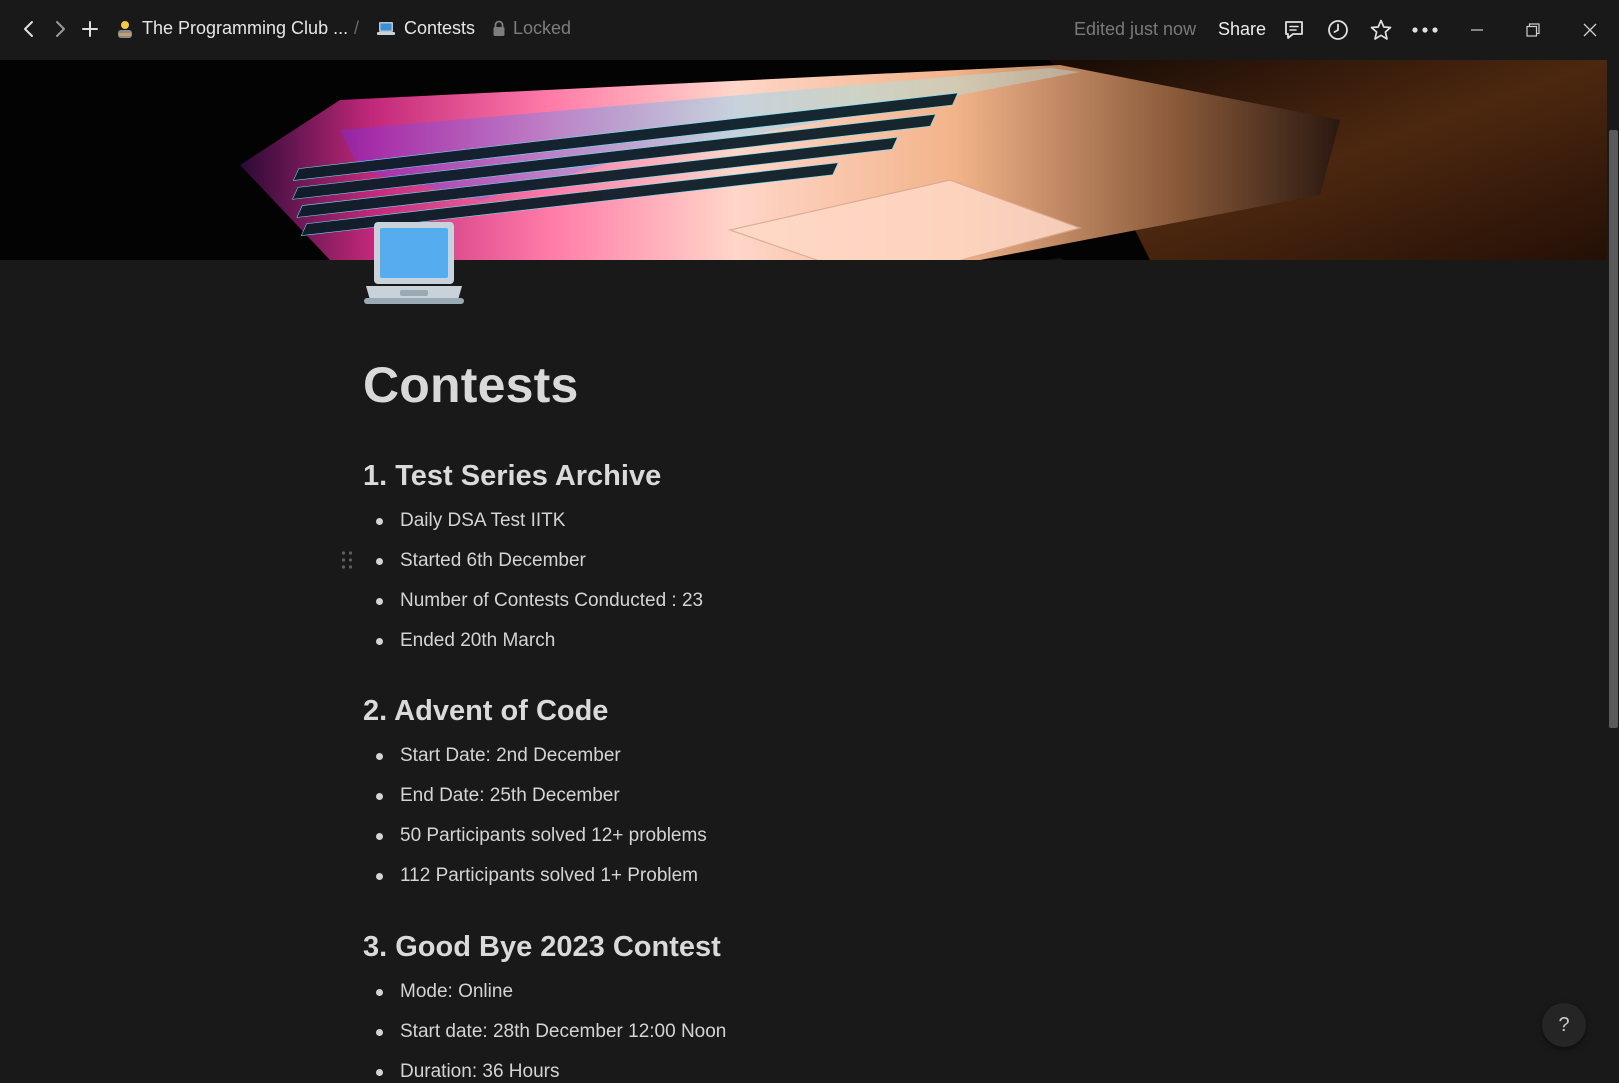 The width and height of the screenshot is (1619, 1083). What do you see at coordinates (1135, 29) in the screenshot?
I see `edited-status: Edited just now` at bounding box center [1135, 29].